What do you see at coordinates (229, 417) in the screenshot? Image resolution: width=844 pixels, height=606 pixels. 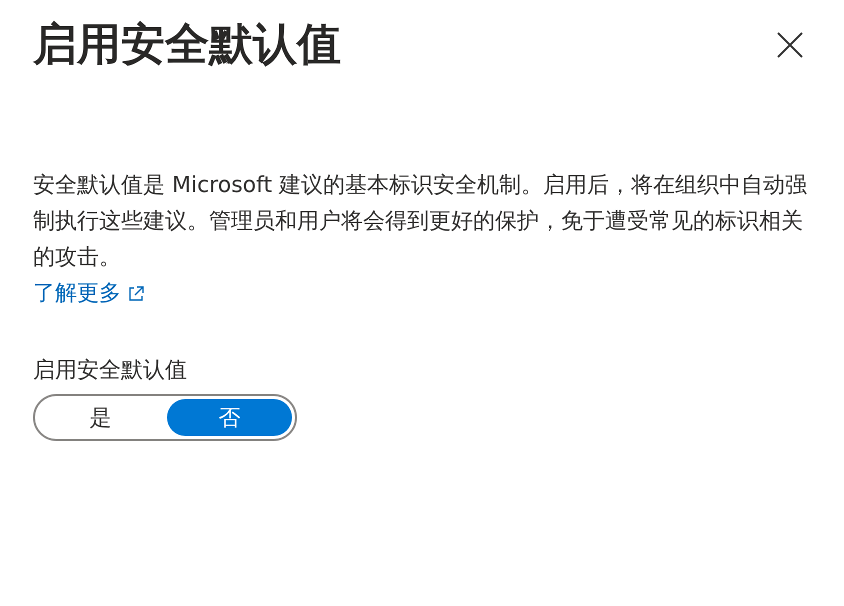 I see `toggle-option: 否` at bounding box center [229, 417].